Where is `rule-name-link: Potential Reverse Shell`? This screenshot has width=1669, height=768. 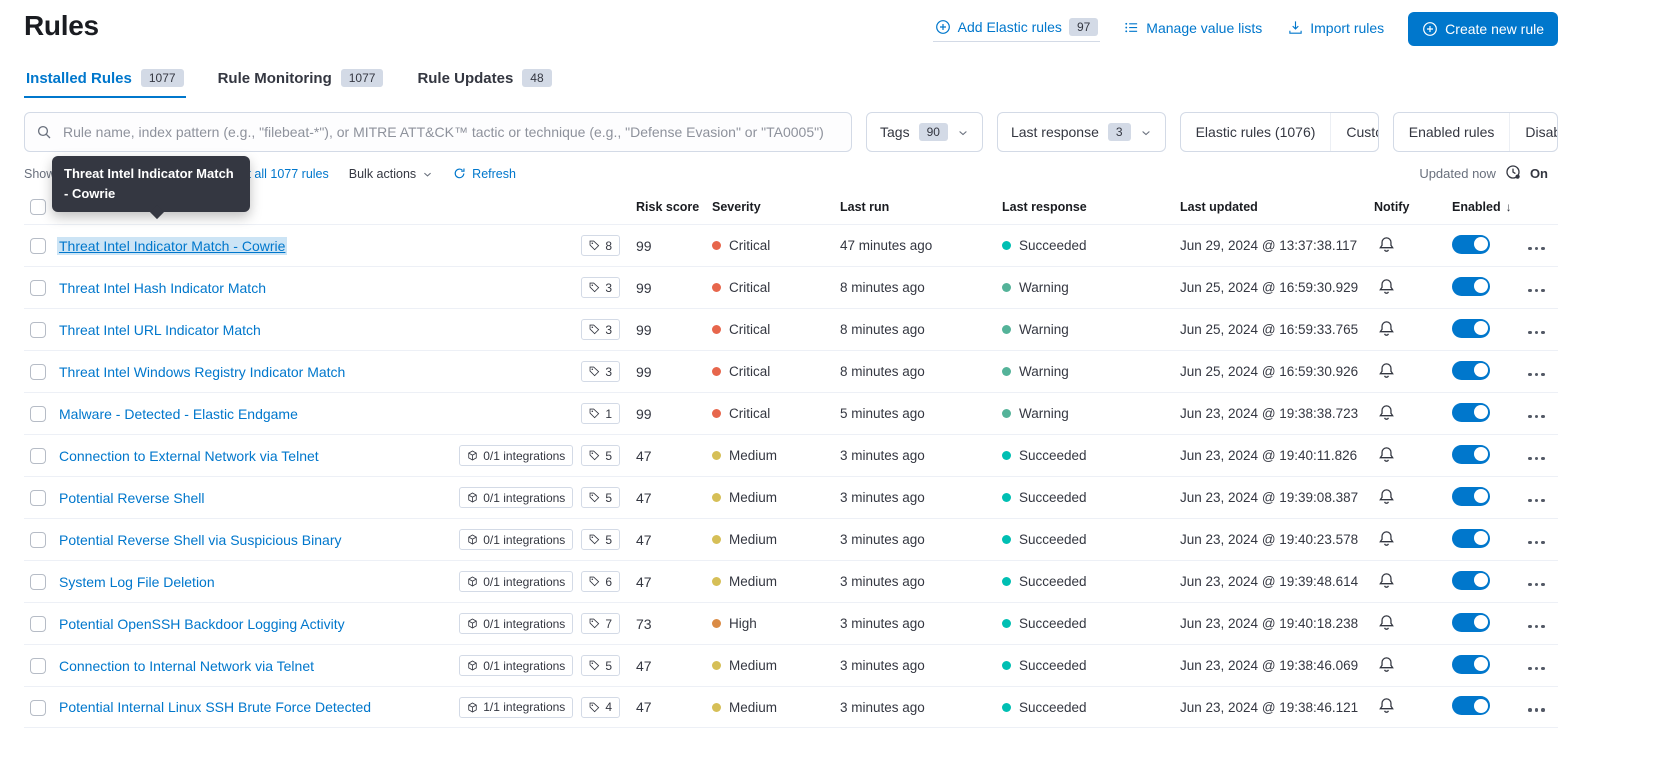
rule-name-link: Potential Reverse Shell is located at coordinates (132, 498).